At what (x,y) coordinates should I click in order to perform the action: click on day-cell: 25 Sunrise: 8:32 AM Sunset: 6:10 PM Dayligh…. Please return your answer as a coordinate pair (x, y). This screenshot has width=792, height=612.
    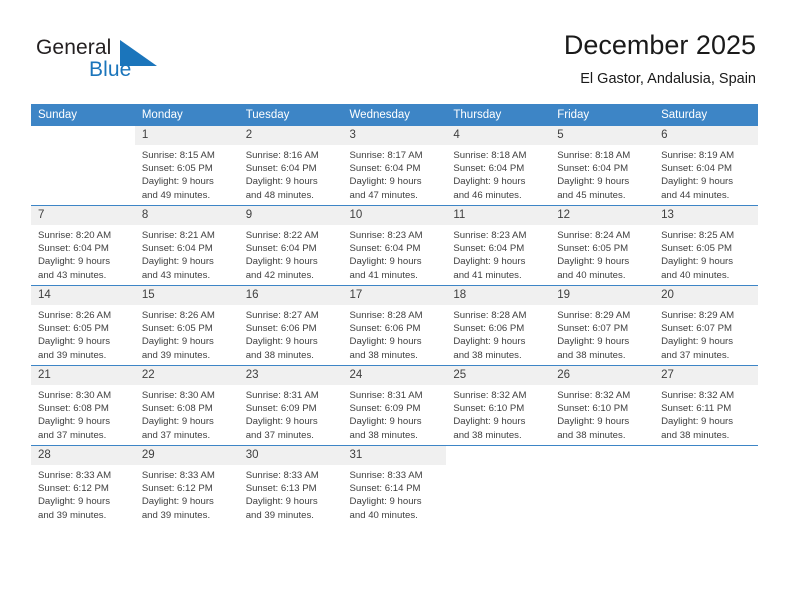
    Looking at the image, I should click on (498, 405).